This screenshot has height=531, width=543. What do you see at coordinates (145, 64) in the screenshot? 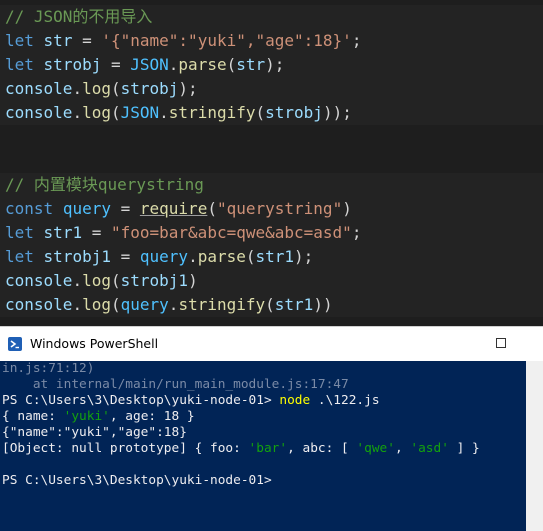
I see `code-line: let strobj = JSON.parse(str);` at bounding box center [145, 64].